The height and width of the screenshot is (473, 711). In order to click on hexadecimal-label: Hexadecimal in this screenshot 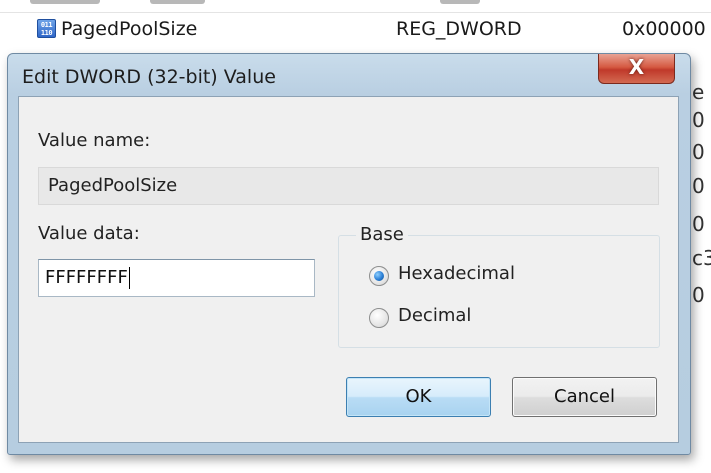, I will do `click(456, 273)`.